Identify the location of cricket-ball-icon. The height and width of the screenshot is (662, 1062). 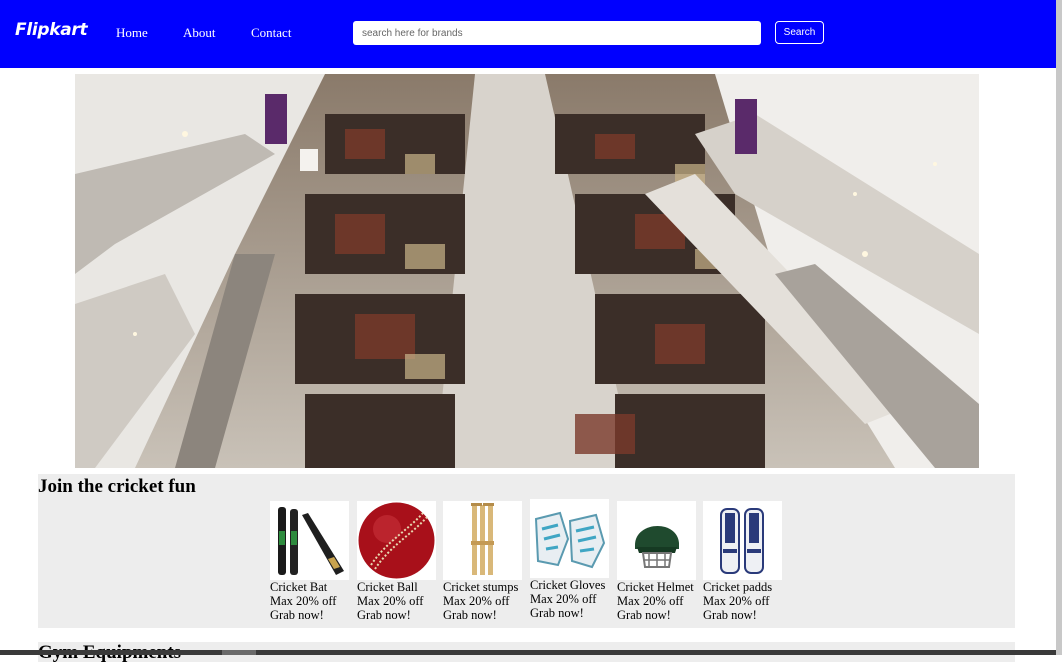
(396, 540).